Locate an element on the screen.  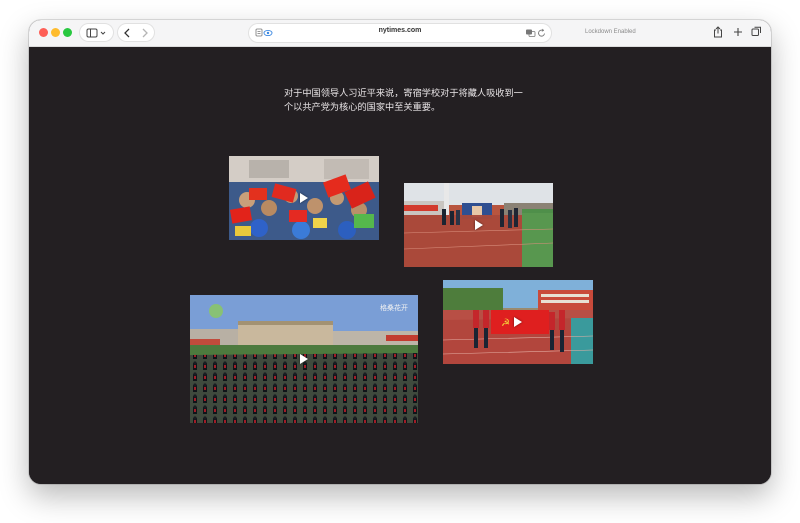
translate-reload-icon is located at coordinates (536, 33).